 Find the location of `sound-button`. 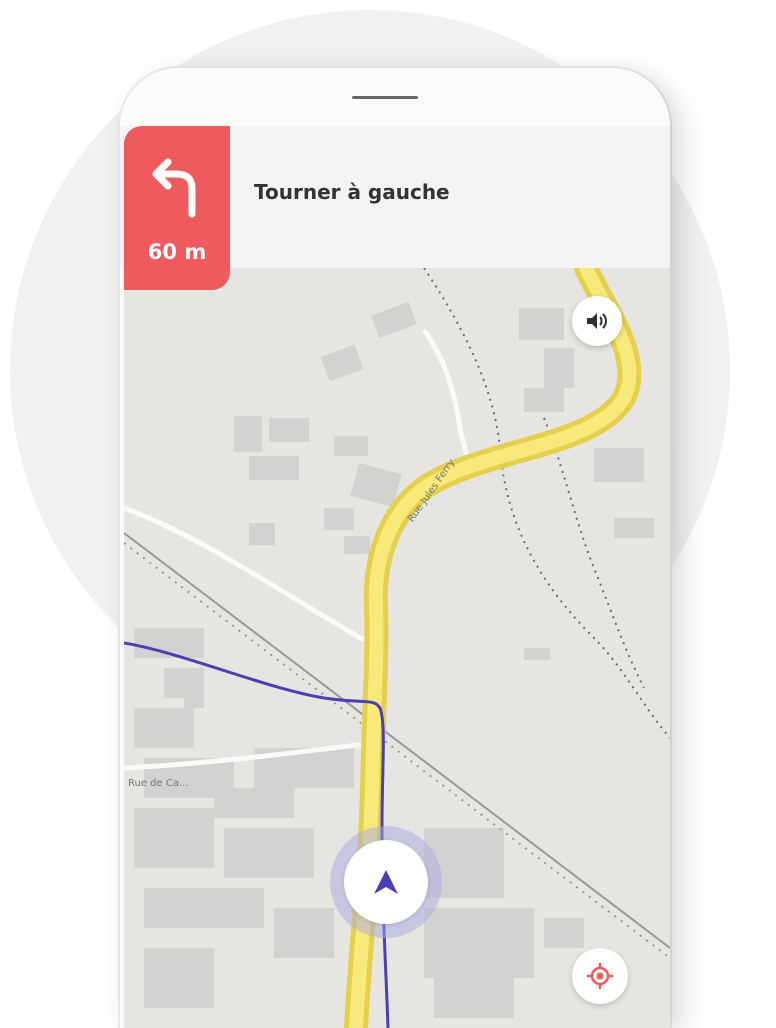

sound-button is located at coordinates (597, 321).